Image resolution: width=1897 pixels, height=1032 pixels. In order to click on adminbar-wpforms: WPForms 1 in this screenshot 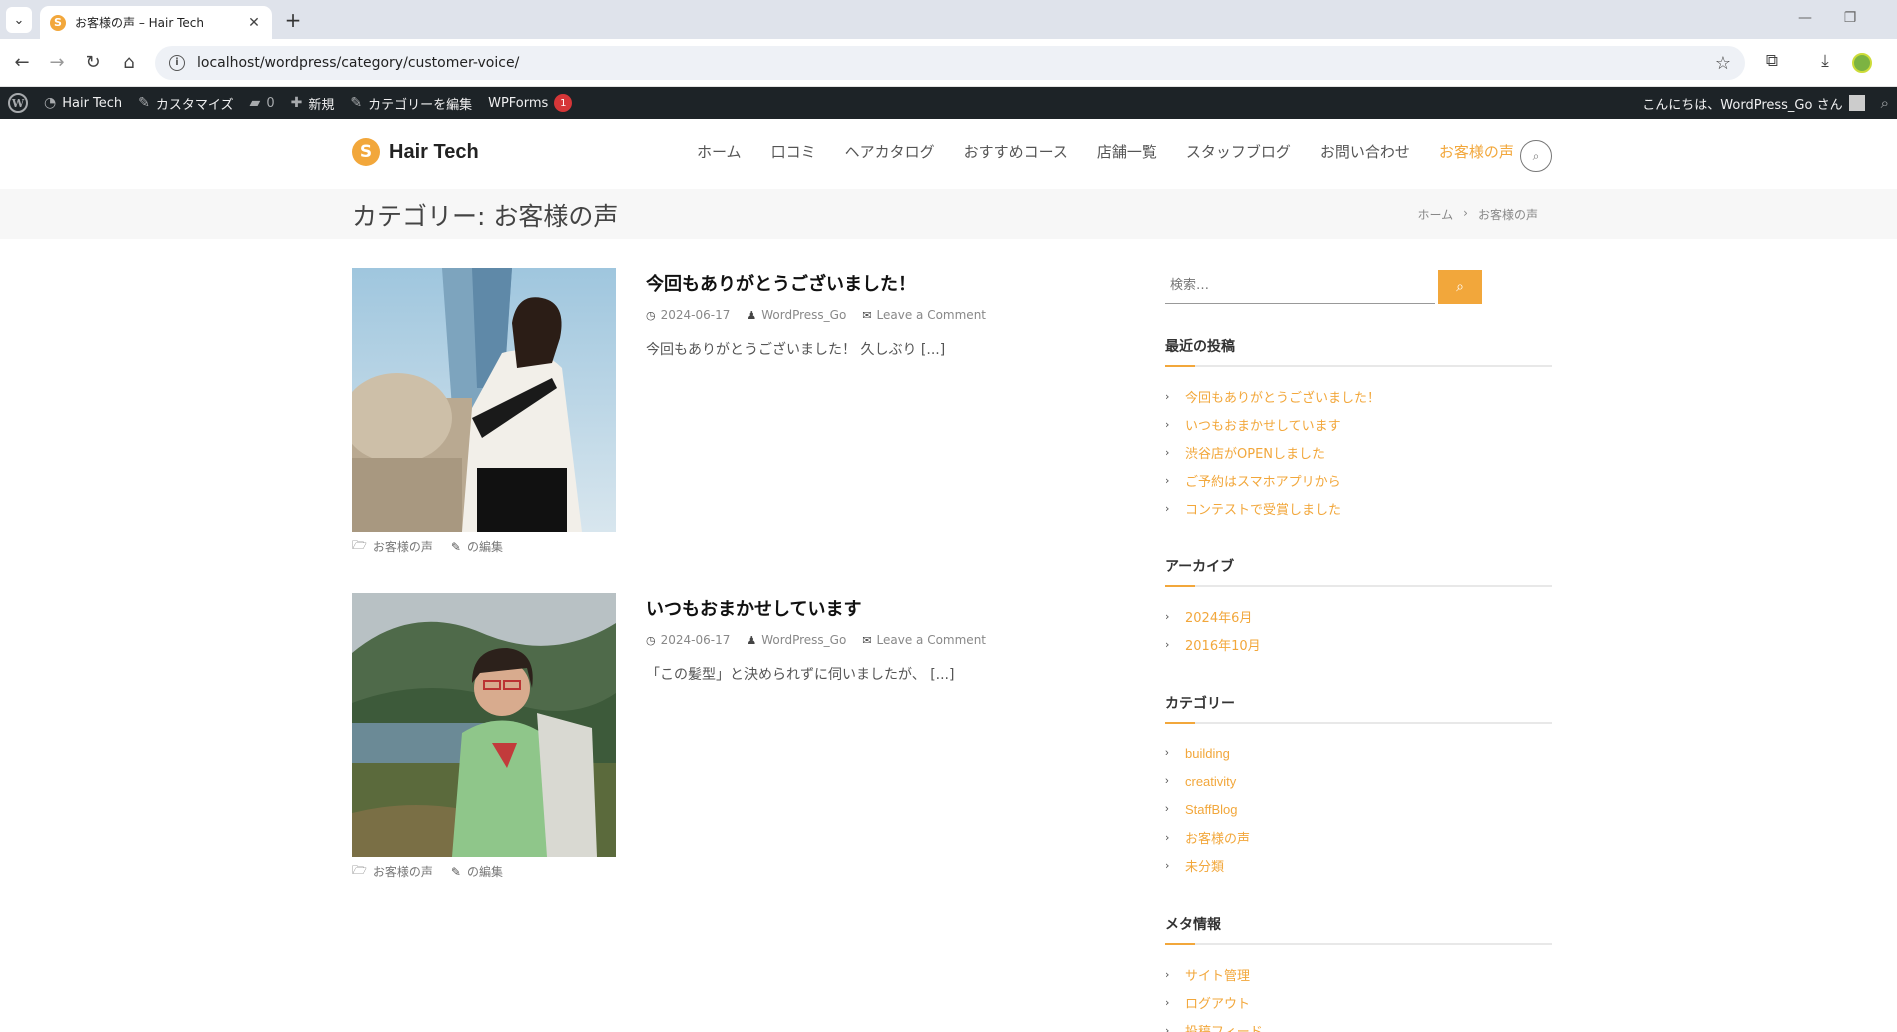, I will do `click(530, 103)`.